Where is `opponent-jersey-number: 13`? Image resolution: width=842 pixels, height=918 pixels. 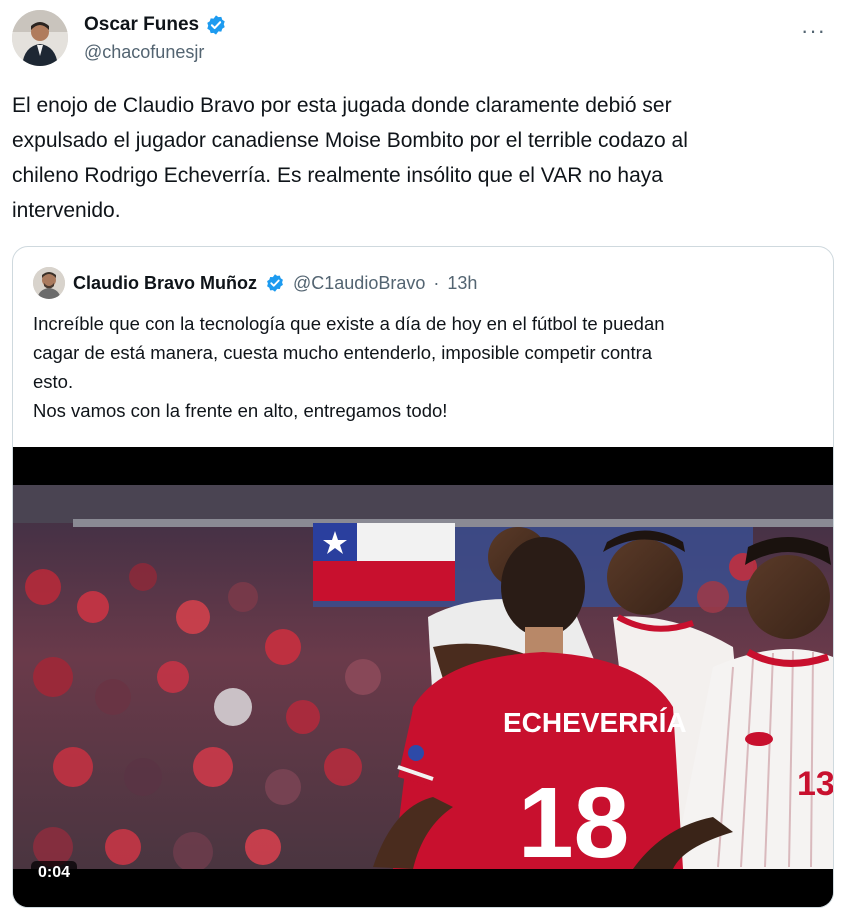
opponent-jersey-number: 13 is located at coordinates (815, 784).